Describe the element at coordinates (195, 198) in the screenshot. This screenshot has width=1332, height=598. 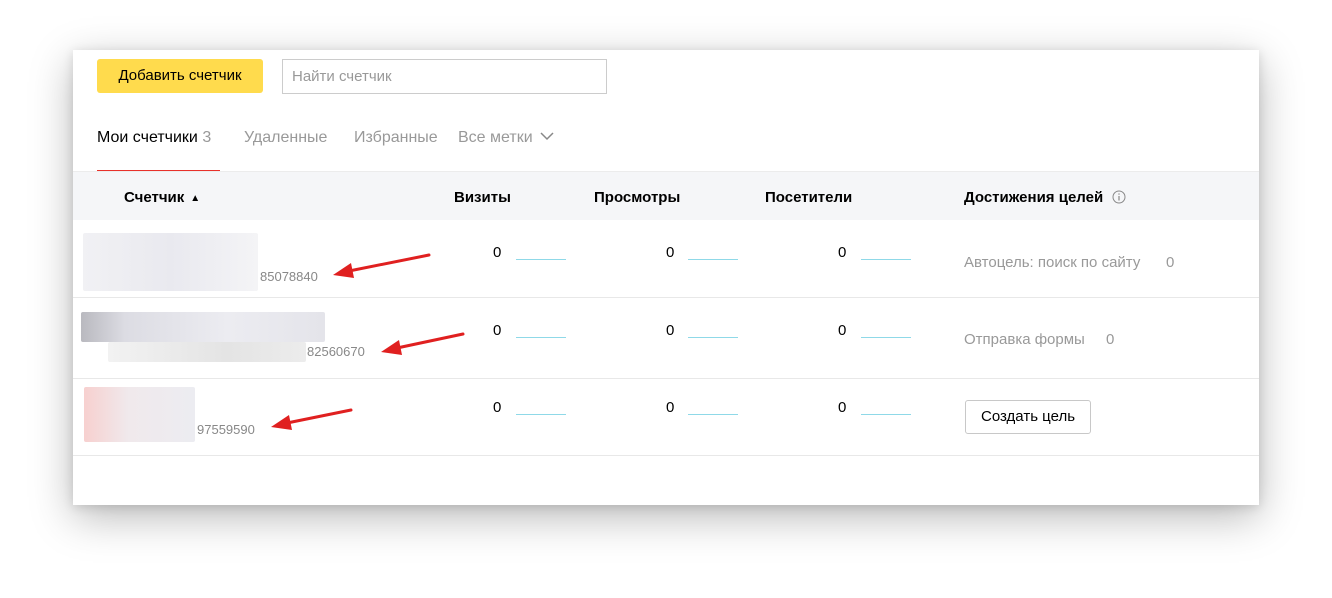
I see `sort-ascending-icon: ▲` at that location.